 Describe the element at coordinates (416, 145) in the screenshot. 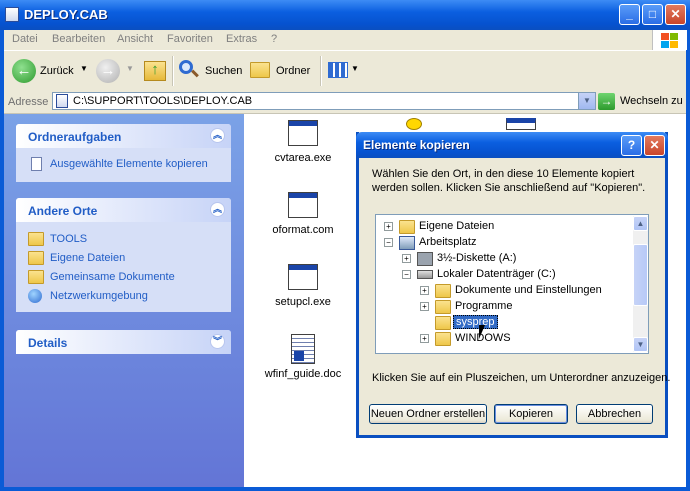

I see `dialog-title: Elemente kopieren` at that location.